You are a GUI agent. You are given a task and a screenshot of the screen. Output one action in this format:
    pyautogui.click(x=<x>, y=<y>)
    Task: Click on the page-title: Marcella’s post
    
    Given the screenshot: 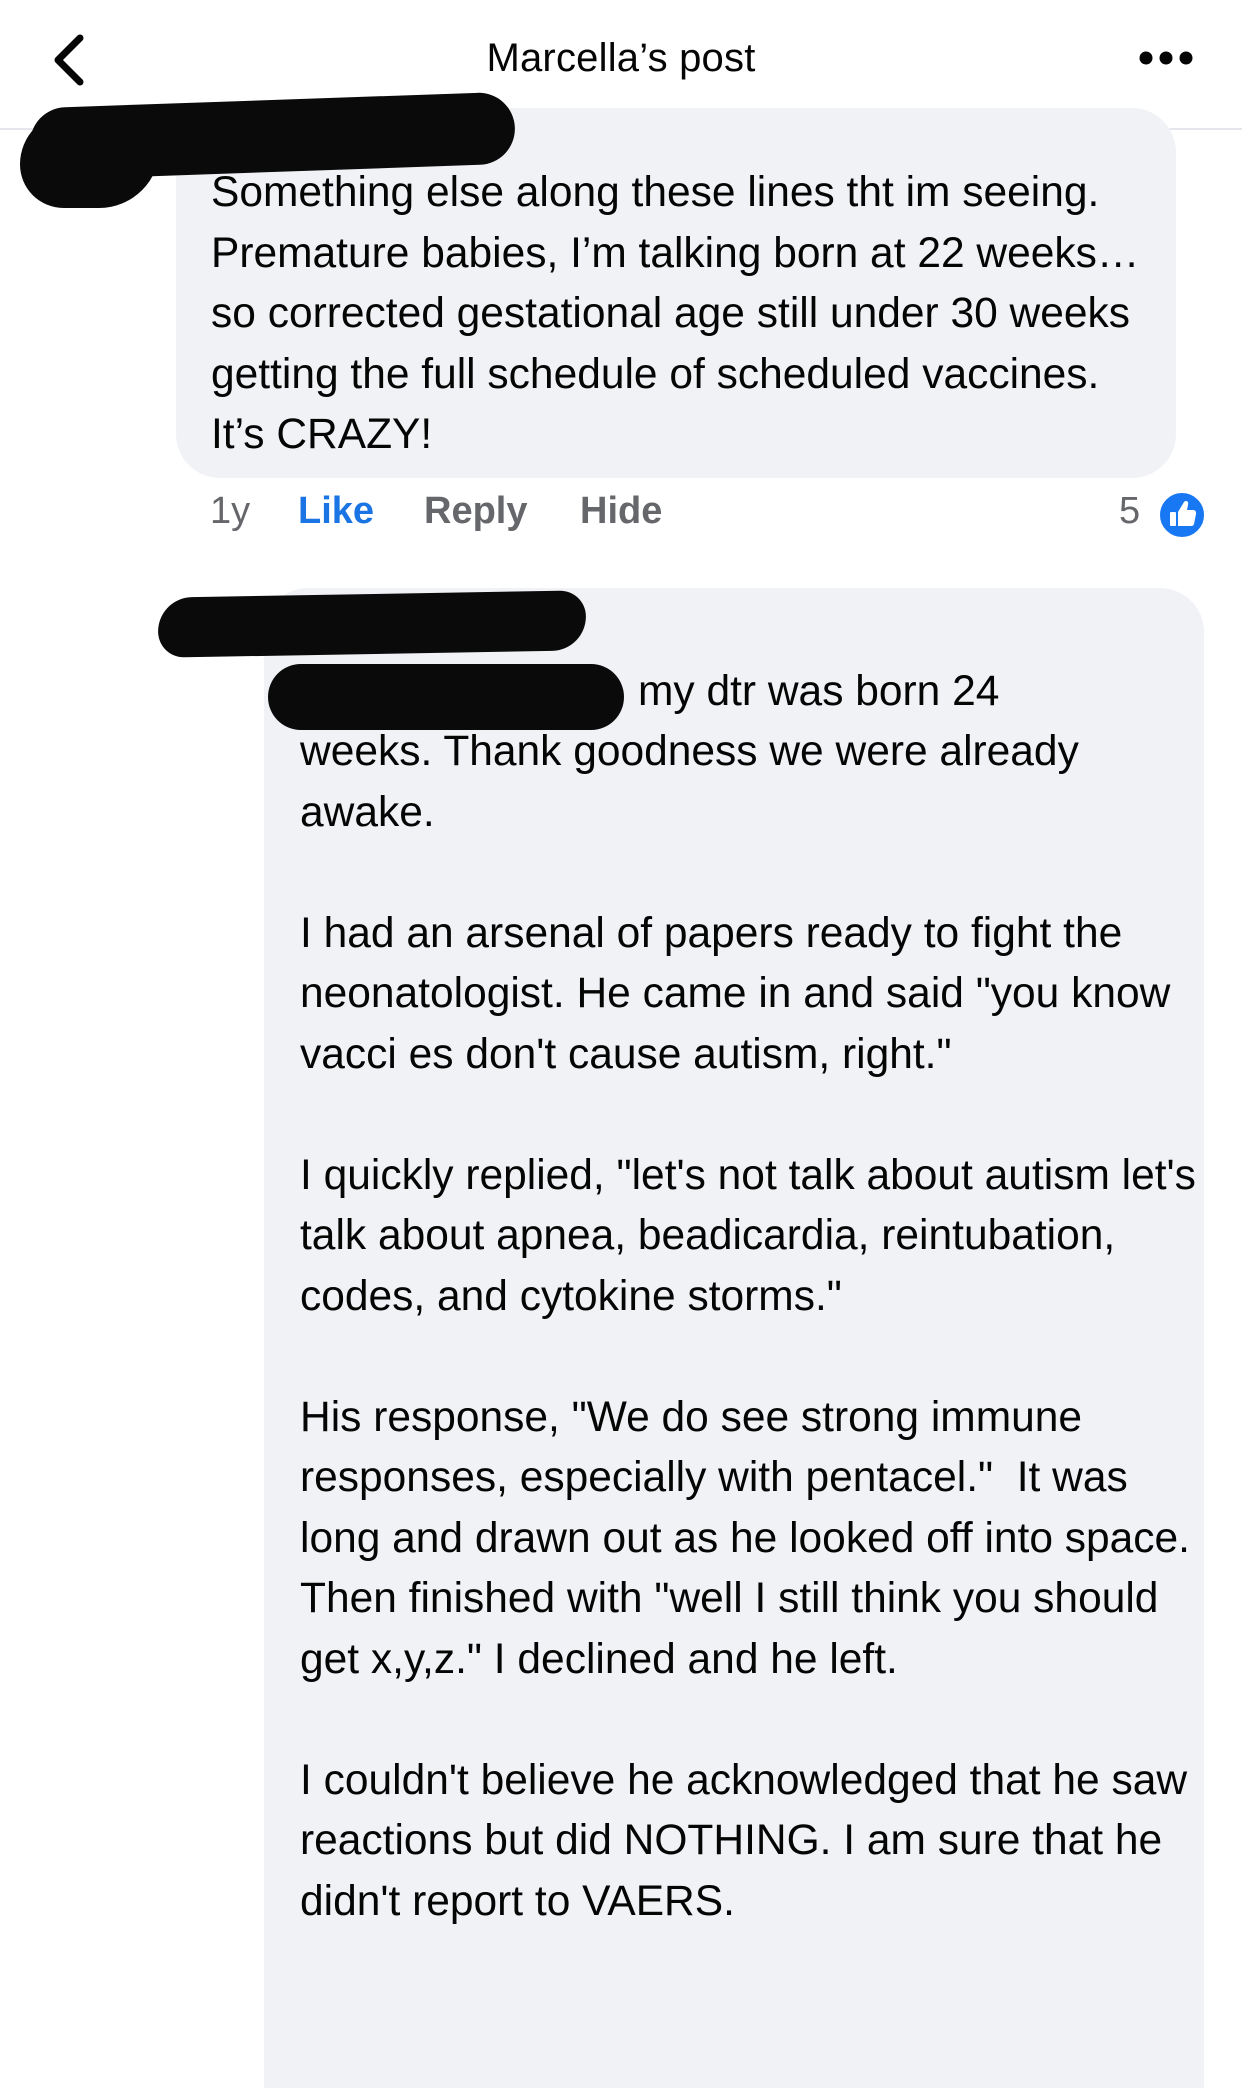 What is the action you would take?
    pyautogui.click(x=621, y=58)
    